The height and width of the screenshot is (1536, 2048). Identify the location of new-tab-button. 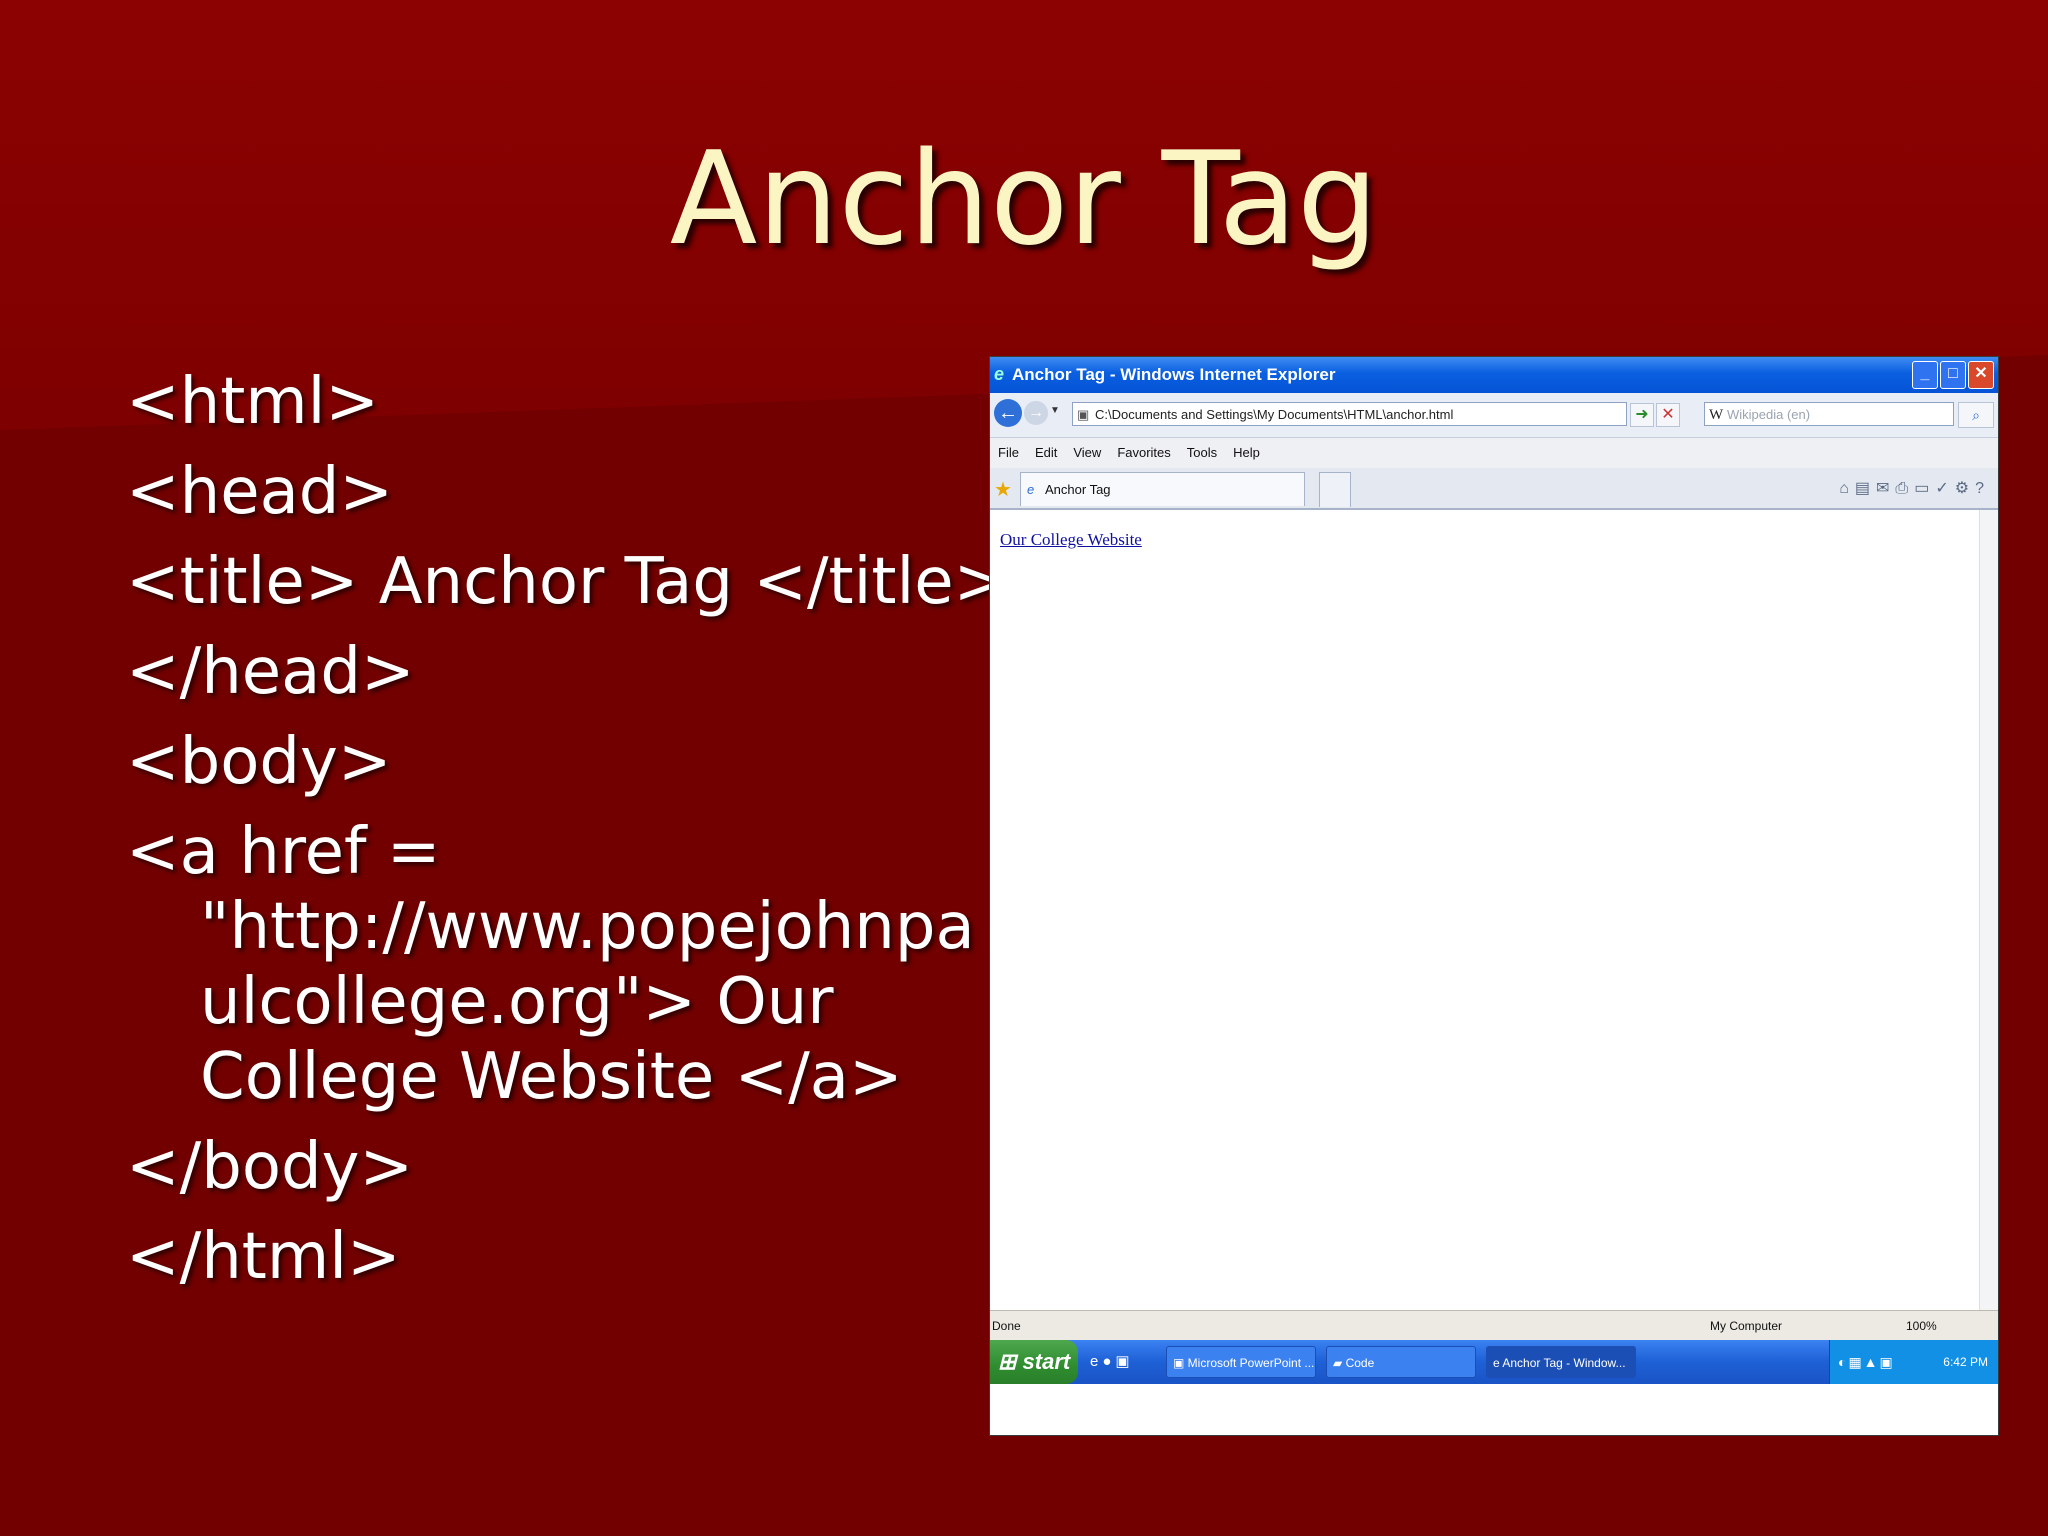
(1335, 489).